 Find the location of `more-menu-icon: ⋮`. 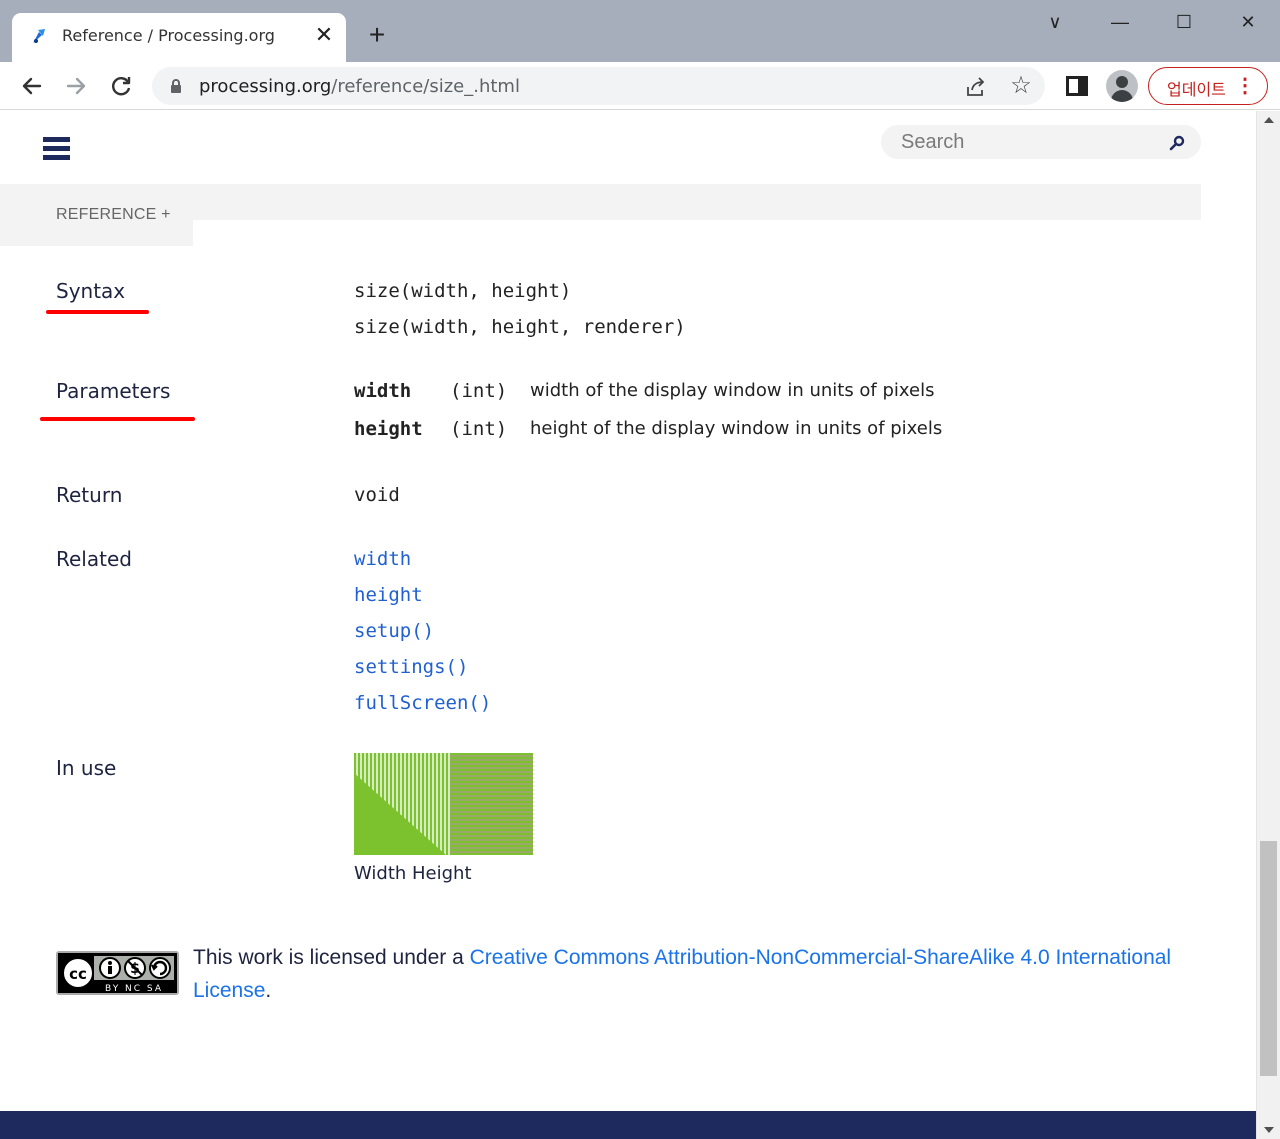

more-menu-icon: ⋮ is located at coordinates (1245, 86).